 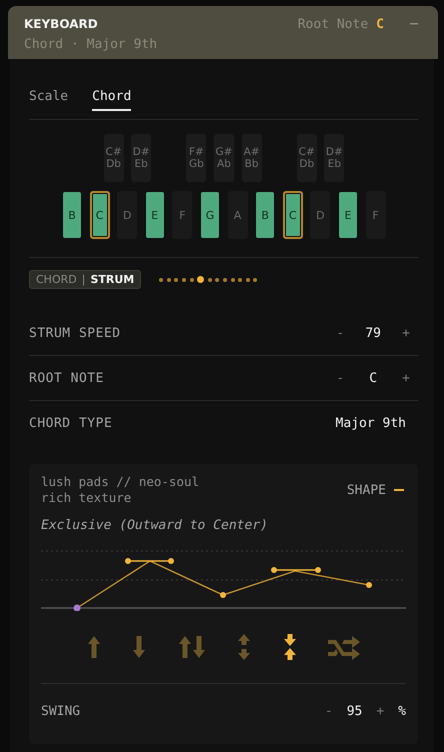 I want to click on envelope-curve-drawing, so click(x=223, y=584).